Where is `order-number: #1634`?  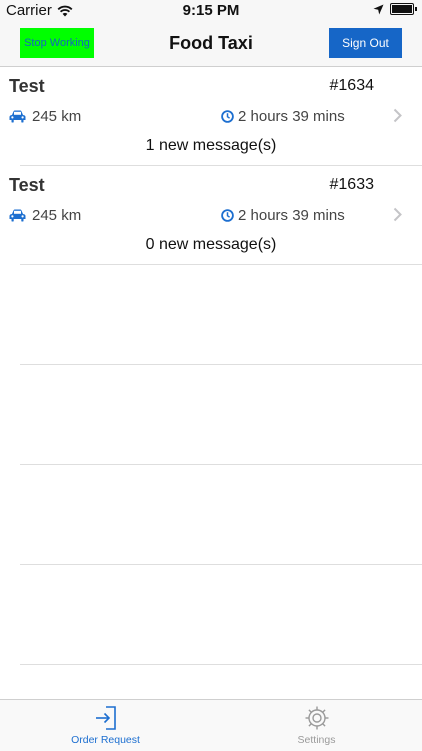
order-number: #1634 is located at coordinates (352, 85).